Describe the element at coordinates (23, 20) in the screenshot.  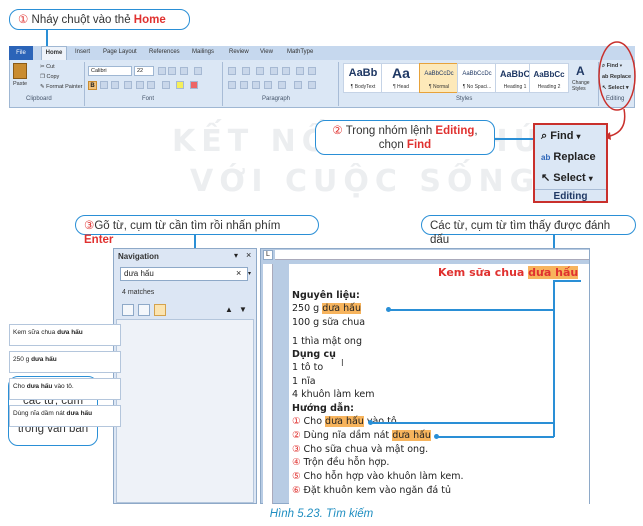
I see `step-number: ①` at that location.